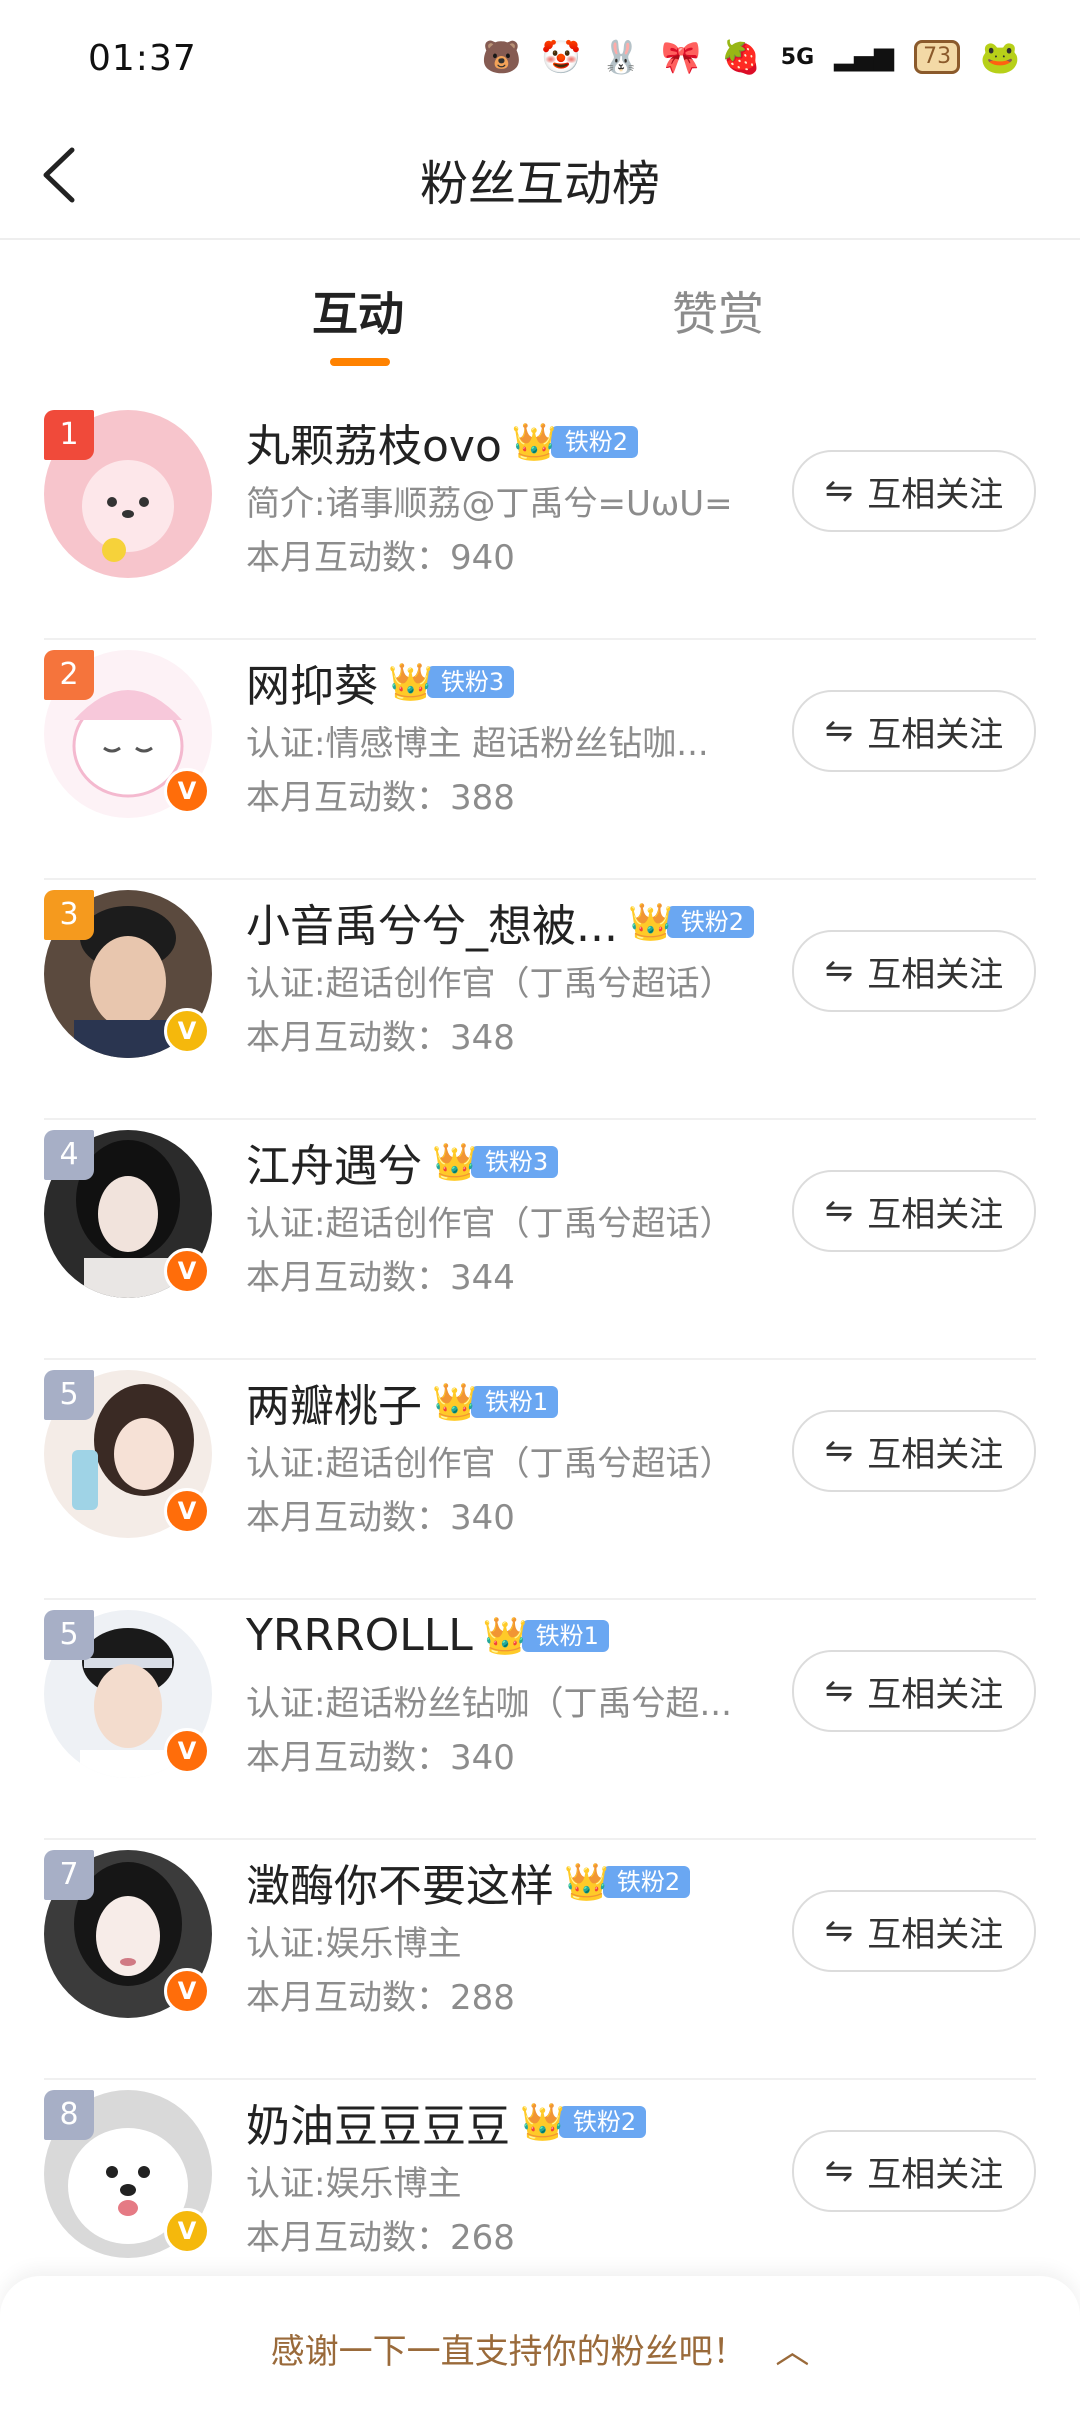 This screenshot has height=2412, width=1080. I want to click on battery-indicator: 73, so click(937, 57).